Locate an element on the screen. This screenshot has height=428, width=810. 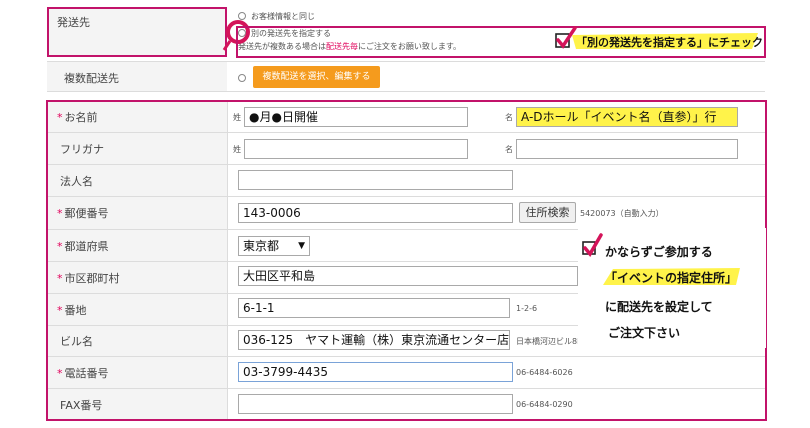
callout-highlight: 「別の発送先を指定する」にチェック is located at coordinates (667, 41).